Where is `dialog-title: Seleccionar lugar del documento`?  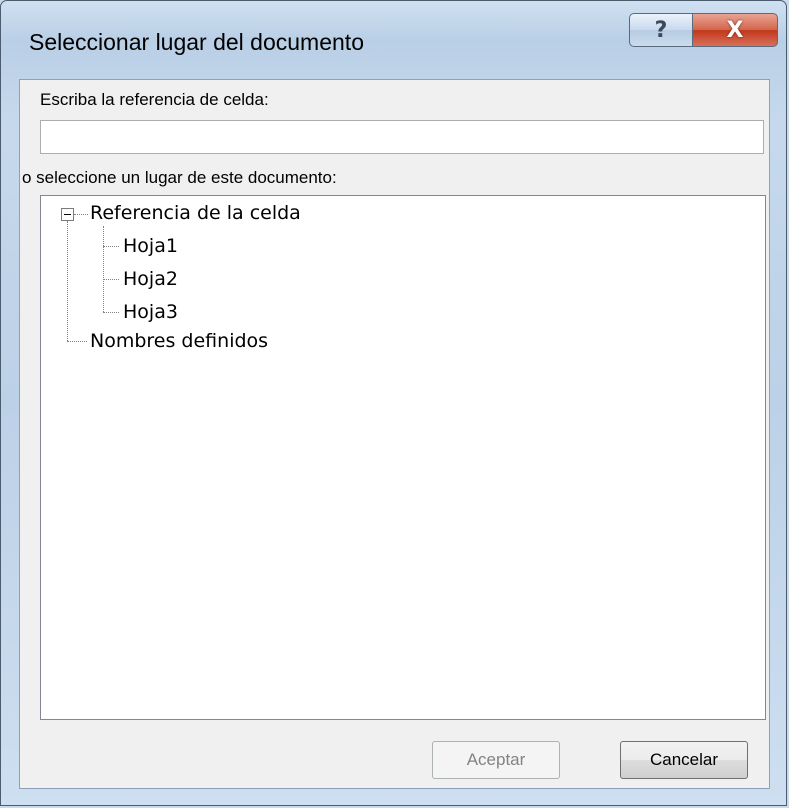 dialog-title: Seleccionar lugar del documento is located at coordinates (196, 42).